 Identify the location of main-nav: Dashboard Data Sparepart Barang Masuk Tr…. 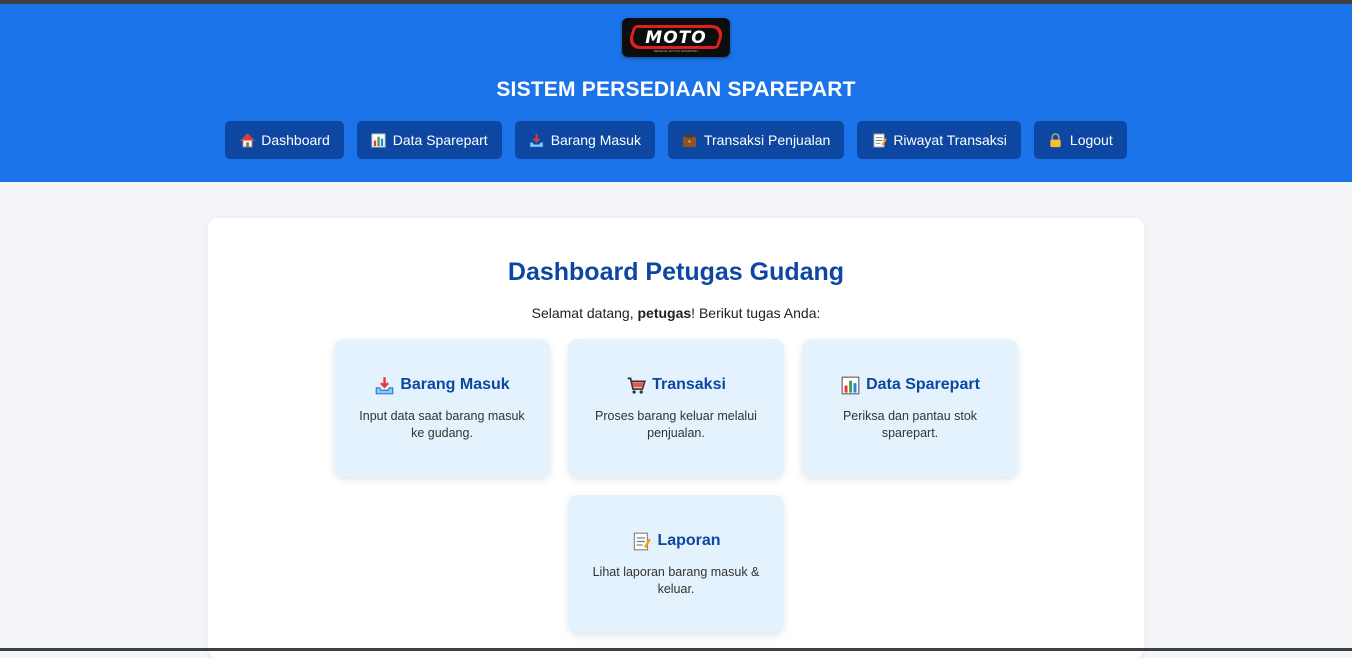
(676, 140).